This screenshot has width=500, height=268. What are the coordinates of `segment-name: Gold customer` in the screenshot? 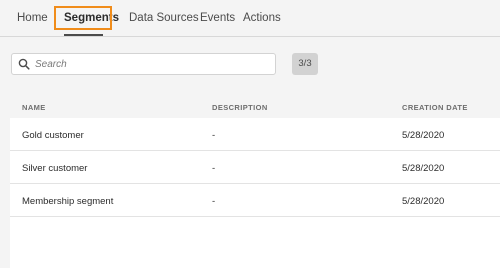 It's located at (53, 135).